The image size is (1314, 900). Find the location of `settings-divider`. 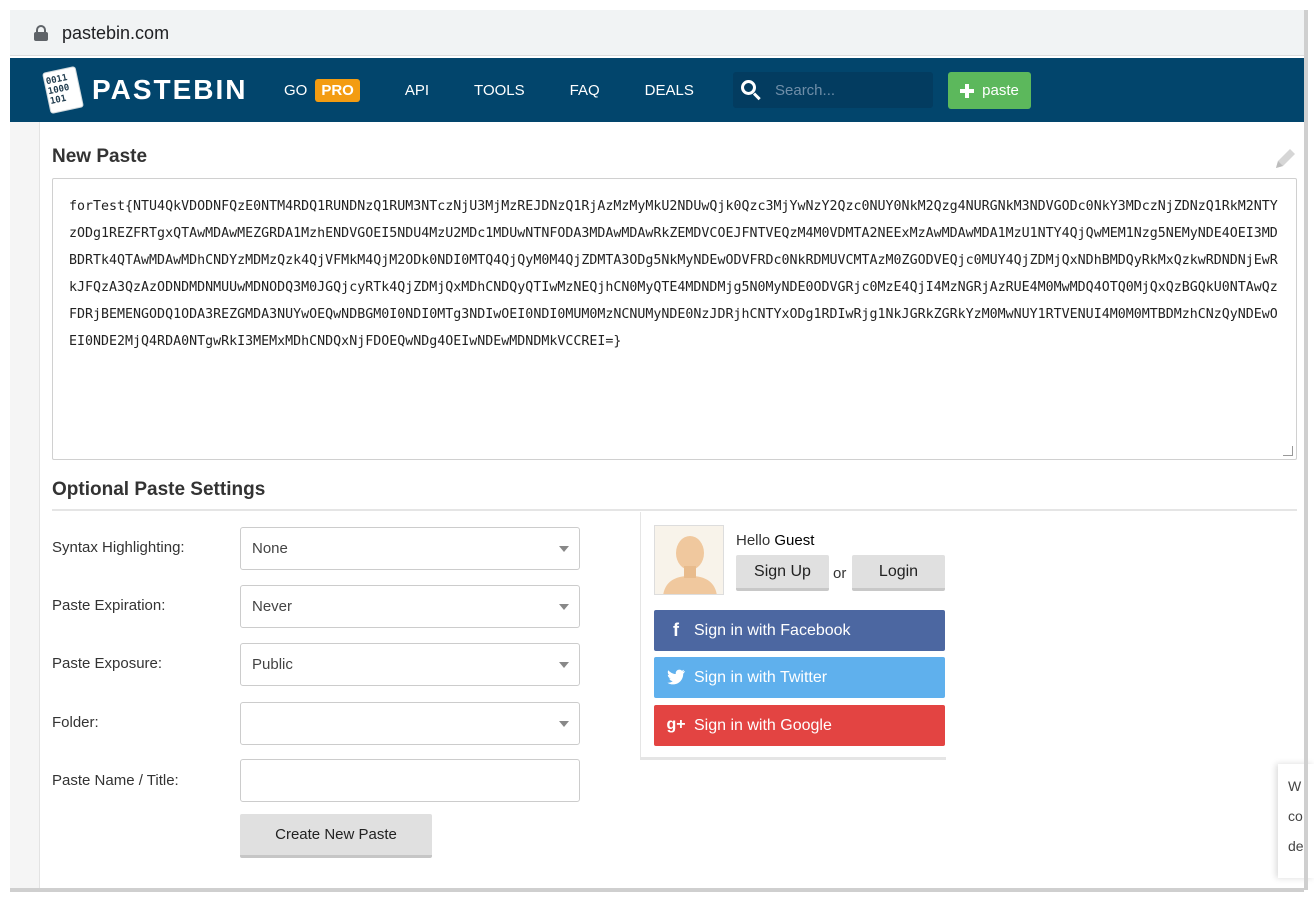

settings-divider is located at coordinates (674, 510).